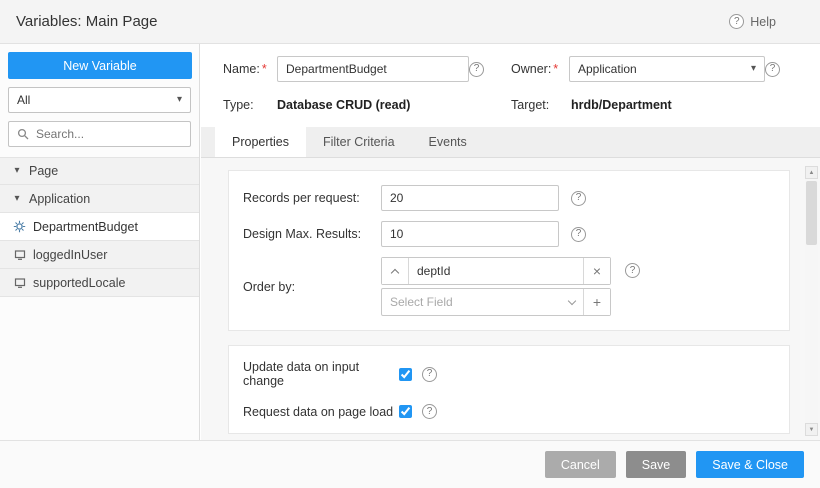 The image size is (820, 488). What do you see at coordinates (44, 171) in the screenshot?
I see `tree-group-label: Page` at bounding box center [44, 171].